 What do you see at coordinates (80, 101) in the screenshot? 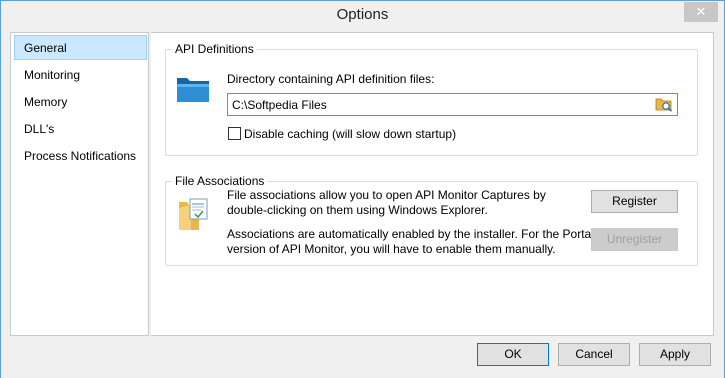
I see `sidebar-item-memory: Memory` at bounding box center [80, 101].